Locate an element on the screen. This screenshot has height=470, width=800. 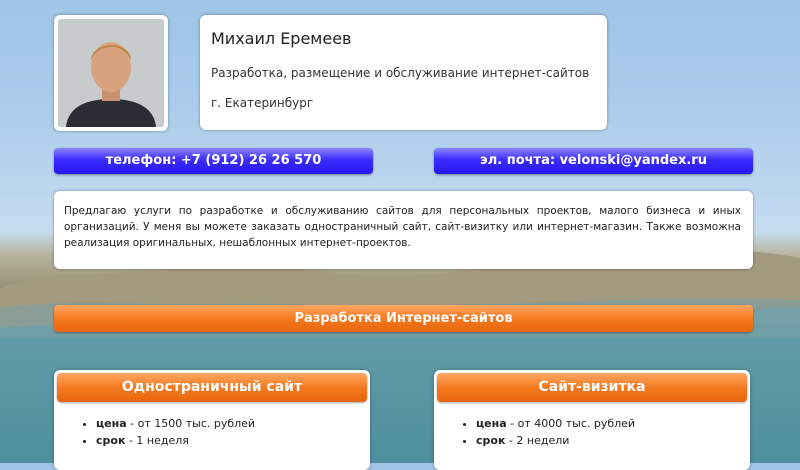
list-item: срок - 1 неделя is located at coordinates (175, 440).